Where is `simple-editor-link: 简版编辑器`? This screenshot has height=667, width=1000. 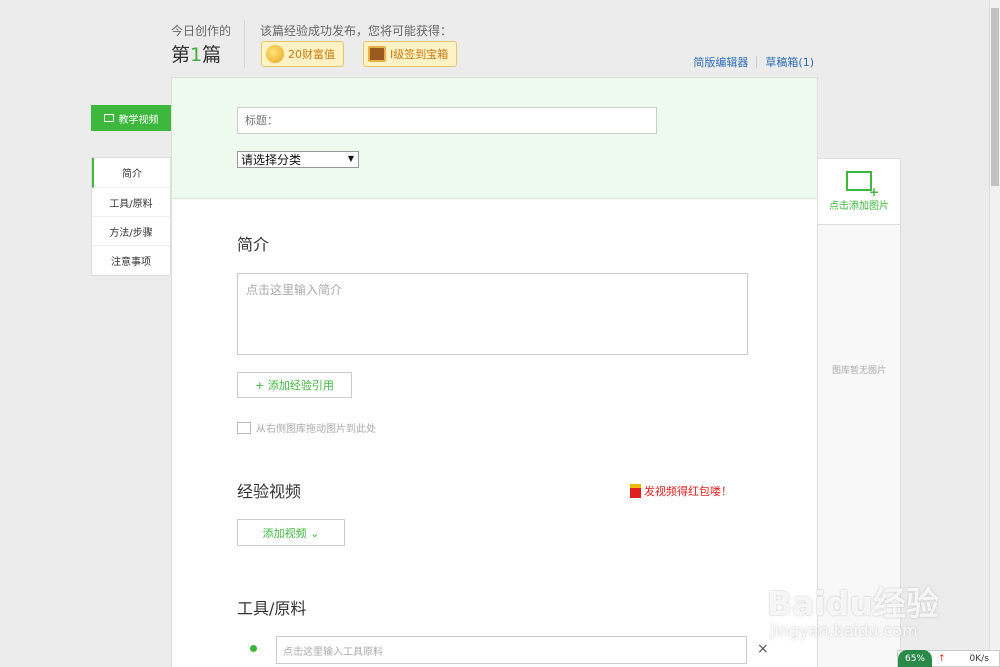 simple-editor-link: 简版编辑器 is located at coordinates (720, 62).